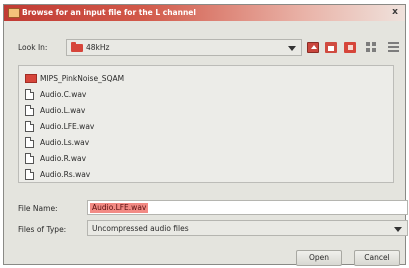  What do you see at coordinates (65, 142) in the screenshot?
I see `file-name: Audio.Ls.wav` at bounding box center [65, 142].